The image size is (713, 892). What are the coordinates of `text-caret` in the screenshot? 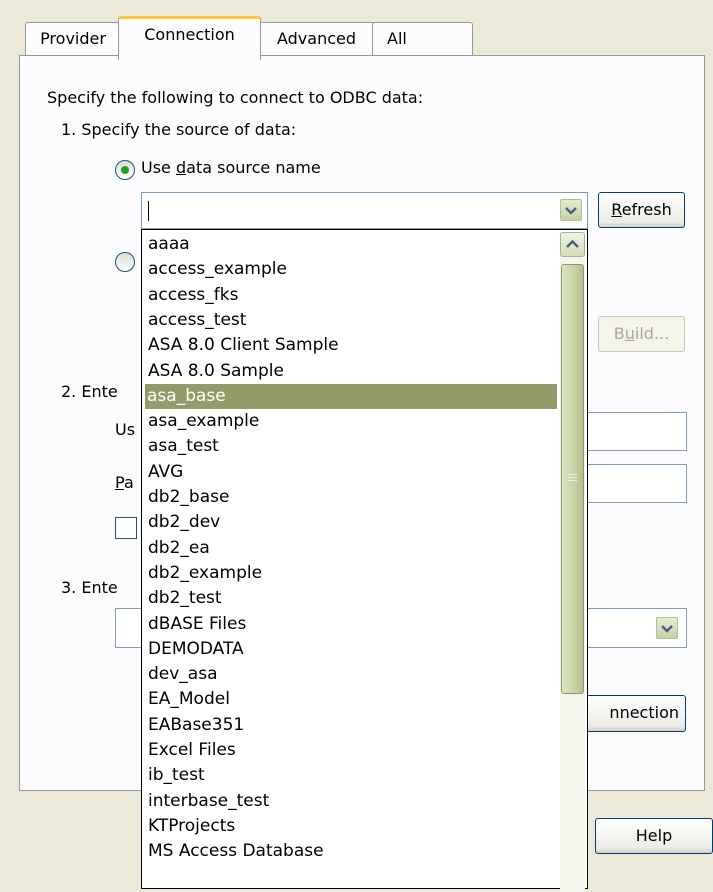 It's located at (148, 211).